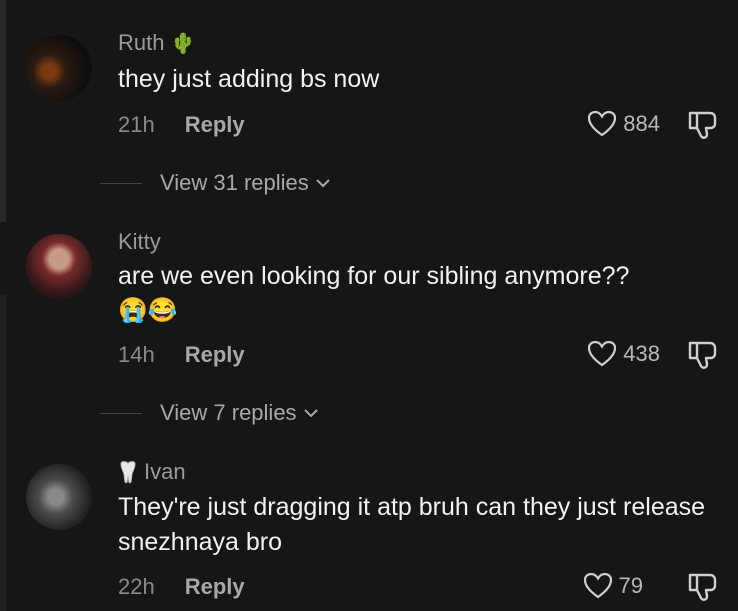 The image size is (738, 611). What do you see at coordinates (641, 123) in the screenshot?
I see `like-count: 884` at bounding box center [641, 123].